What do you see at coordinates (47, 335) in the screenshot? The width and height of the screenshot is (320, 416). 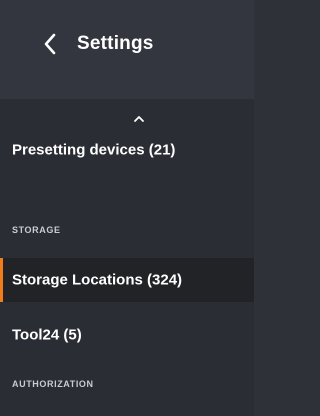 I see `nav-item-label: Tool24 (5)` at bounding box center [47, 335].